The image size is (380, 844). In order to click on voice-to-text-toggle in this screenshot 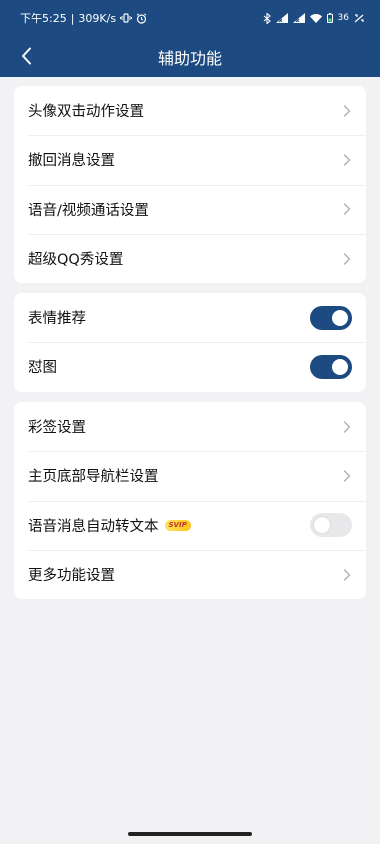, I will do `click(331, 525)`.